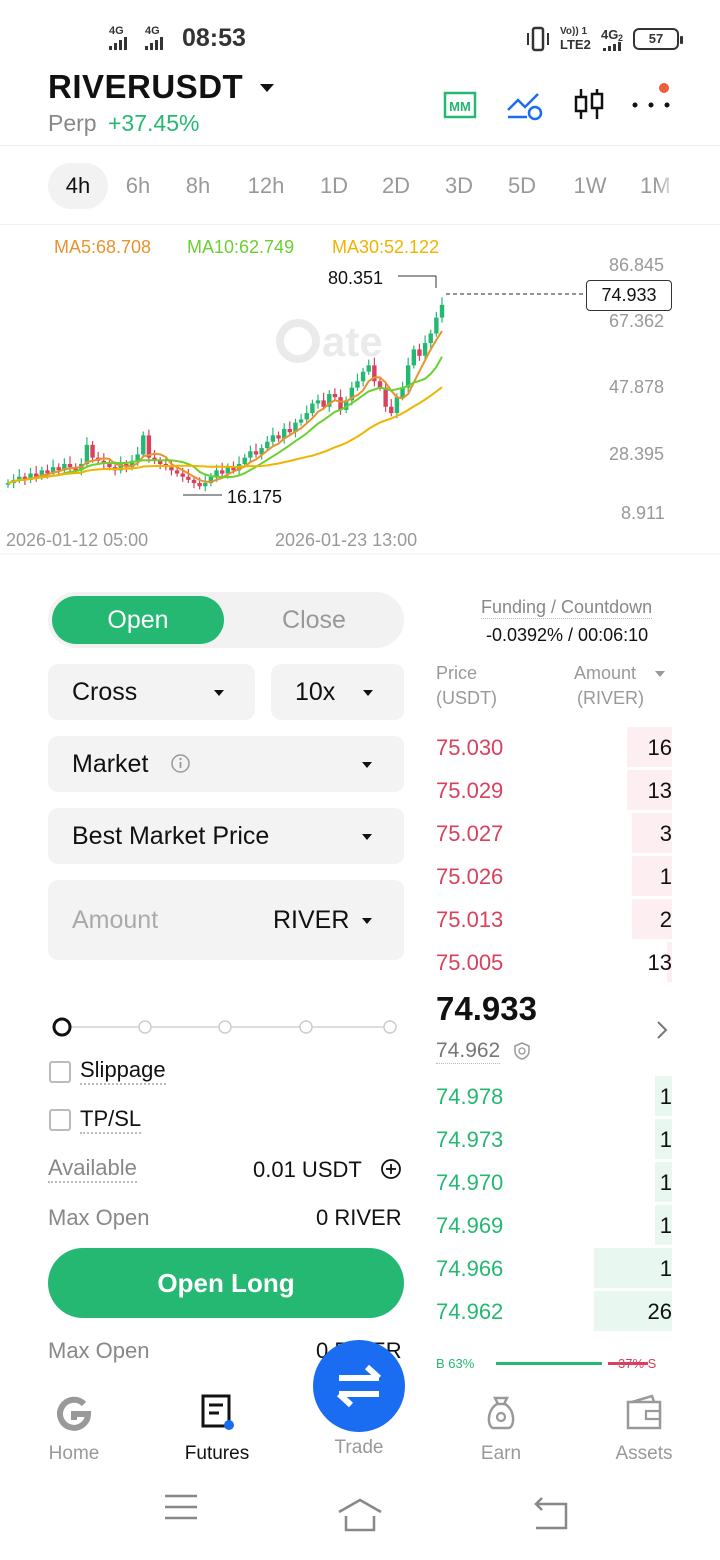 Image resolution: width=720 pixels, height=1560 pixels. Describe the element at coordinates (554, 919) in the screenshot. I see `ask-row: 75.013 2` at that location.